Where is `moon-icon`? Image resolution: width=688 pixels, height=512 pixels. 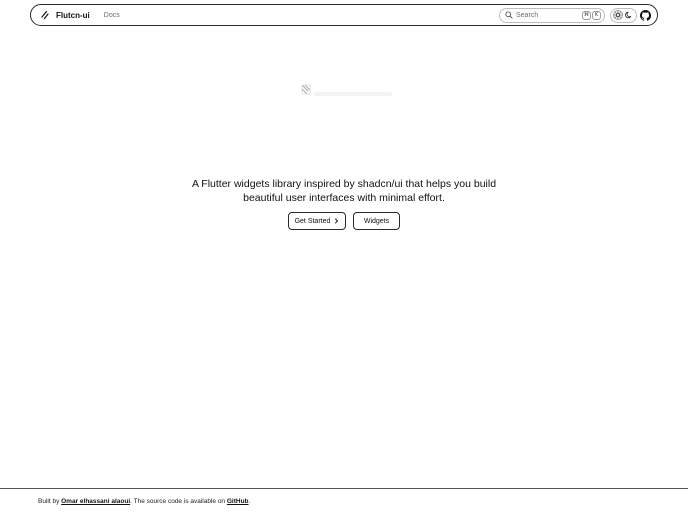 moon-icon is located at coordinates (629, 15).